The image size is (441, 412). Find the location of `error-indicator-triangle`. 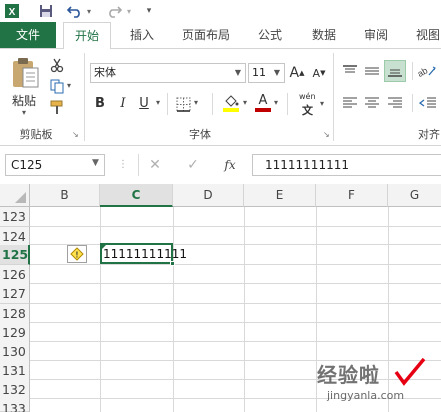

error-indicator-triangle is located at coordinates (104, 247).